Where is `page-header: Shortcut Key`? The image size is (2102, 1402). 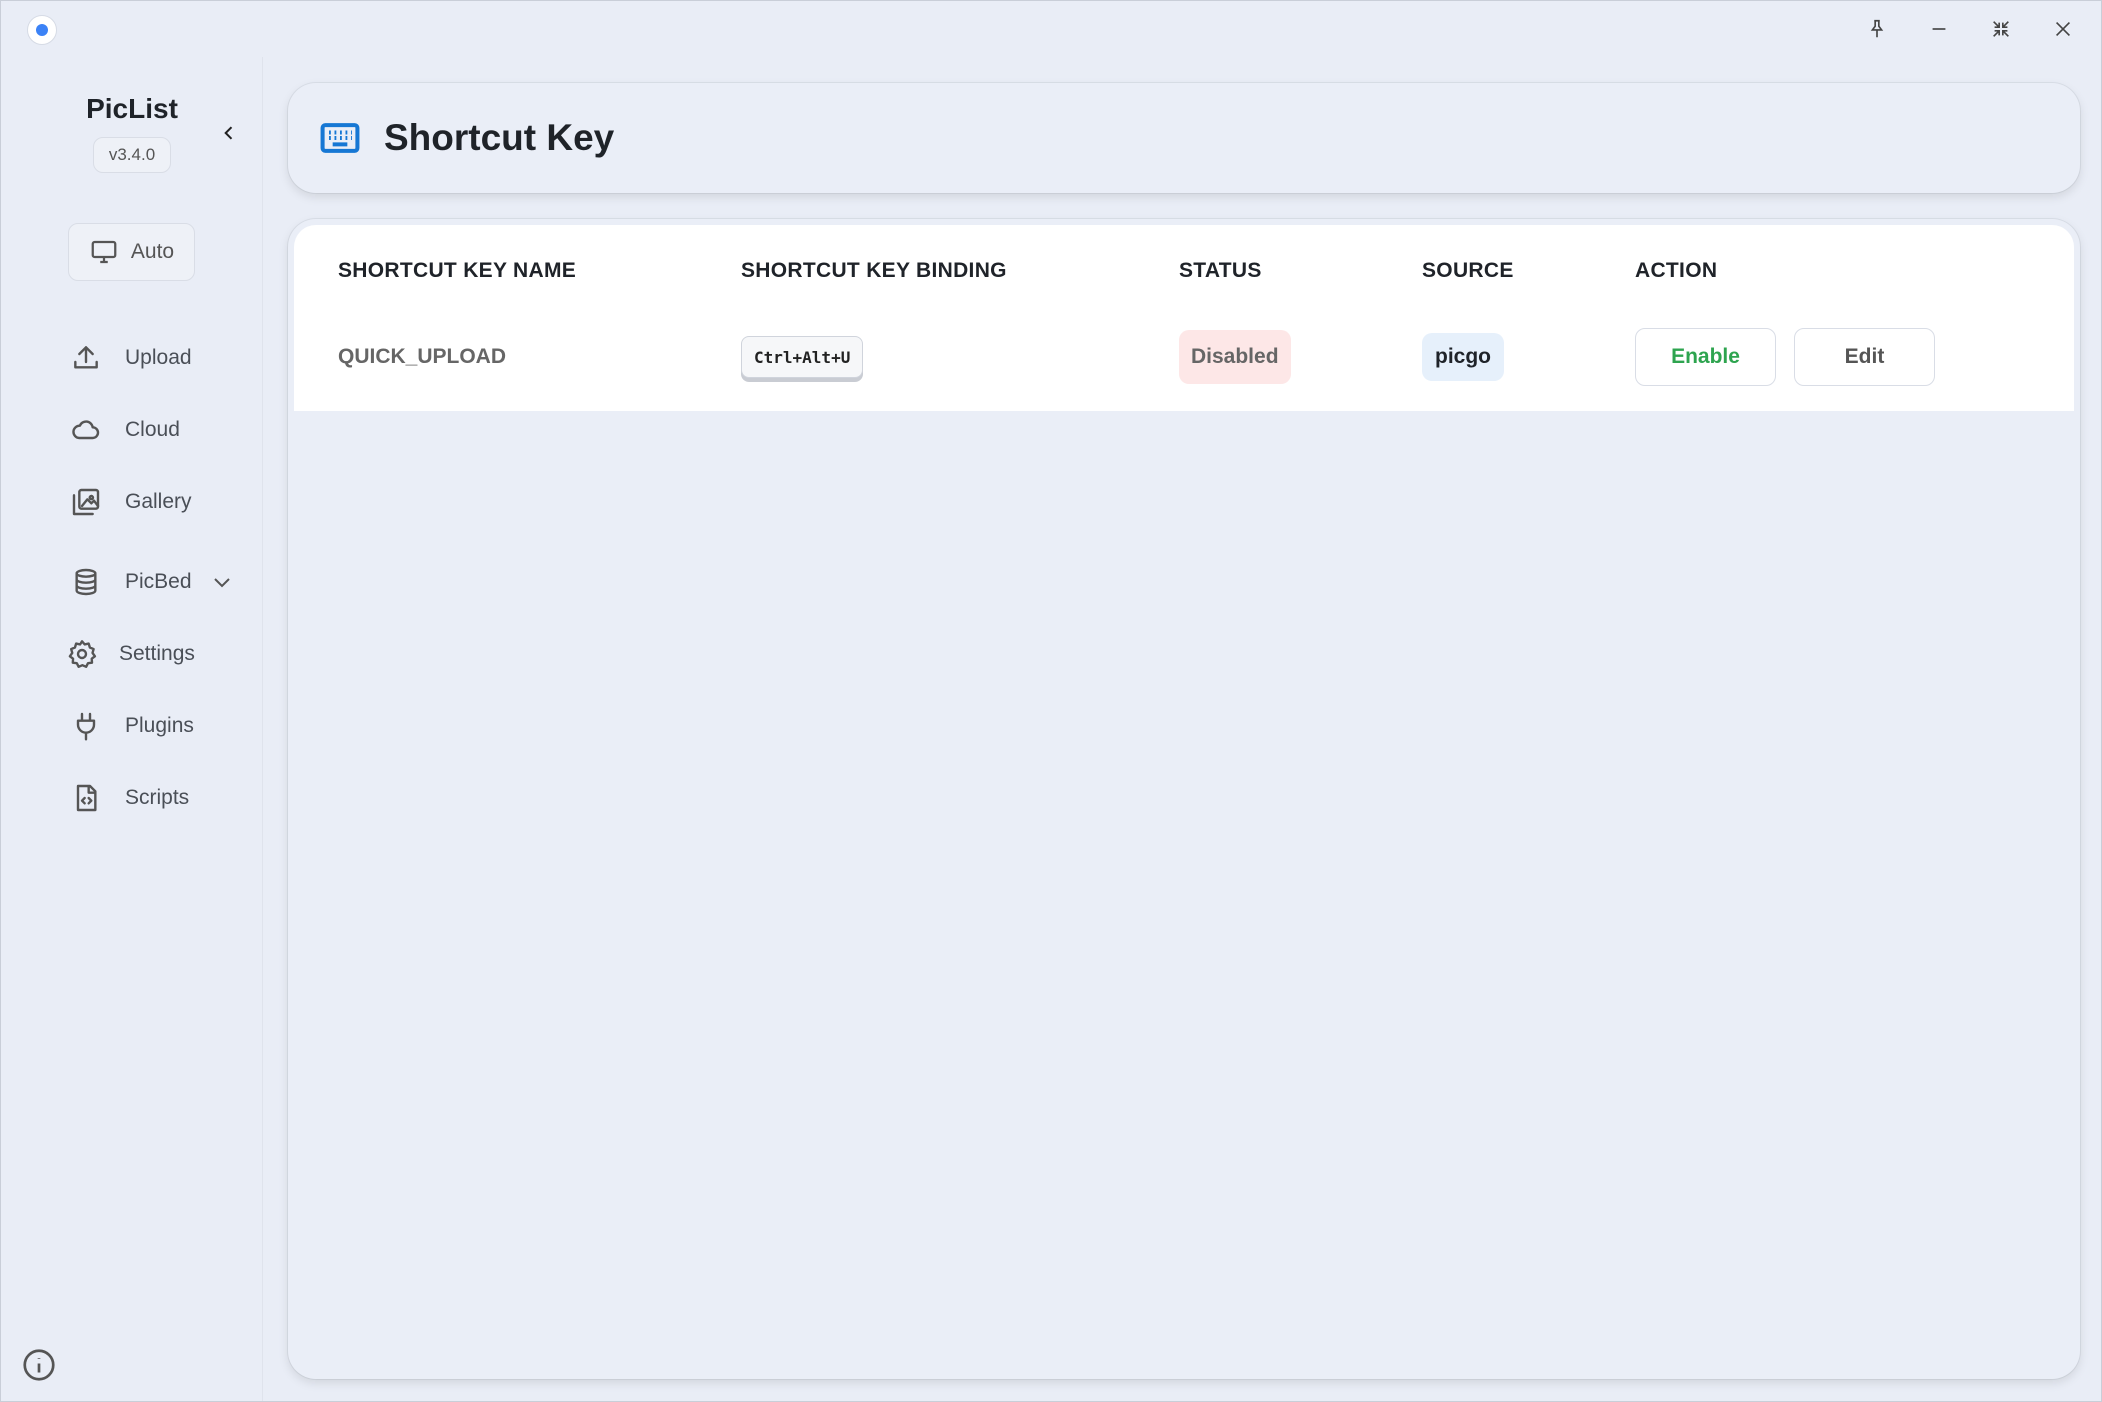 page-header: Shortcut Key is located at coordinates (1184, 138).